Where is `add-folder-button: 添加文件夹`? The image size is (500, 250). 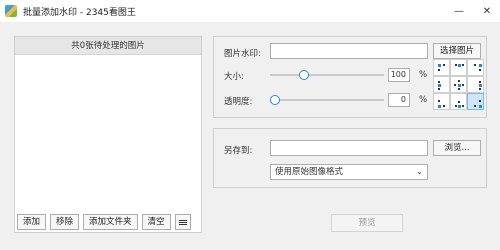
add-folder-button: 添加文件夹 is located at coordinates (110, 222).